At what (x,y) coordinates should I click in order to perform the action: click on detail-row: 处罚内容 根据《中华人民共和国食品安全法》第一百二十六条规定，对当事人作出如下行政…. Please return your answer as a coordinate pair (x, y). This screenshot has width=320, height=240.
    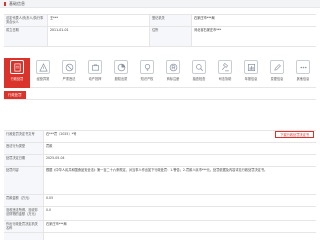
    Looking at the image, I should click on (160, 181).